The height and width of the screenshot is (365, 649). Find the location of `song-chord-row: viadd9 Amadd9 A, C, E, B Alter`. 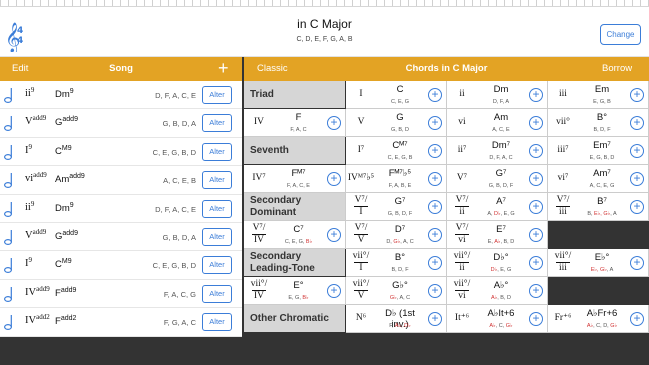

song-chord-row: viadd9 Amadd9 A, C, E, B Alter is located at coordinates (121, 180).